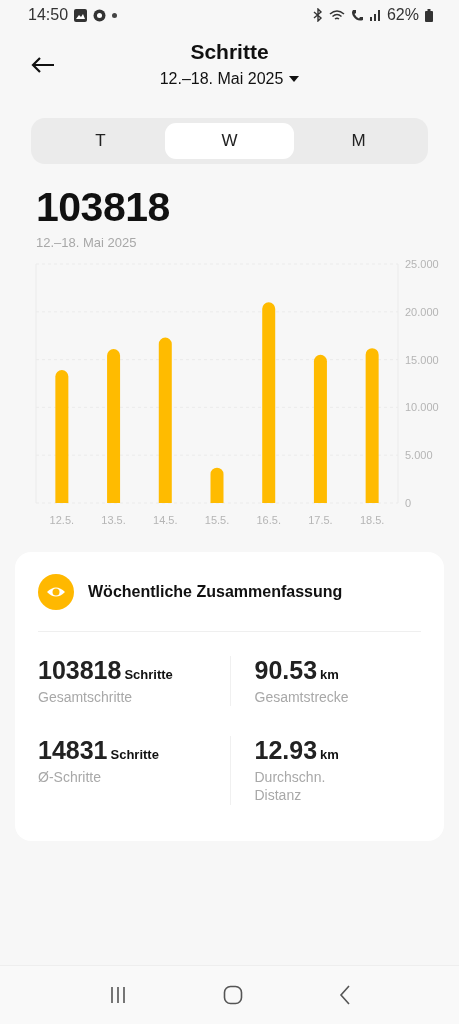 Image resolution: width=459 pixels, height=1024 pixels. What do you see at coordinates (56, 592) in the screenshot?
I see `eye-icon` at bounding box center [56, 592].